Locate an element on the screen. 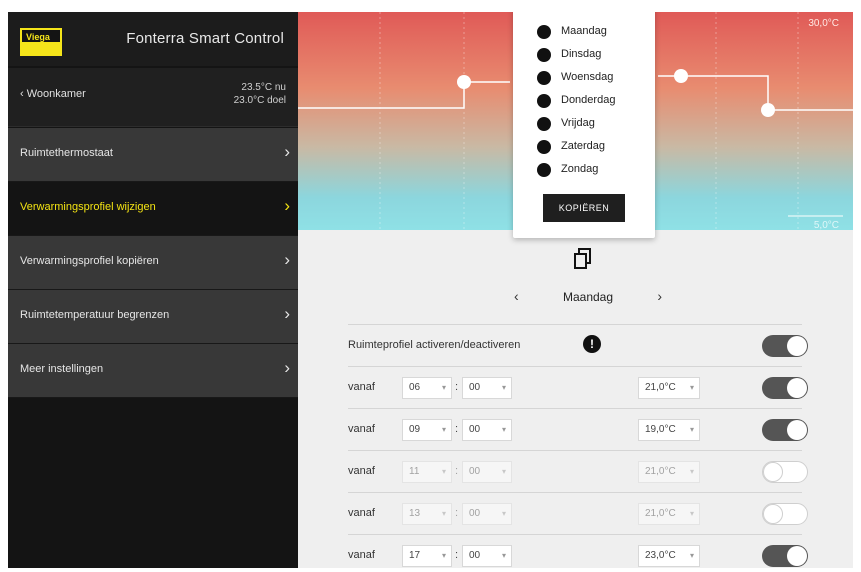 This screenshot has height=572, width=861. hour-select: 11 ▾ is located at coordinates (427, 472).